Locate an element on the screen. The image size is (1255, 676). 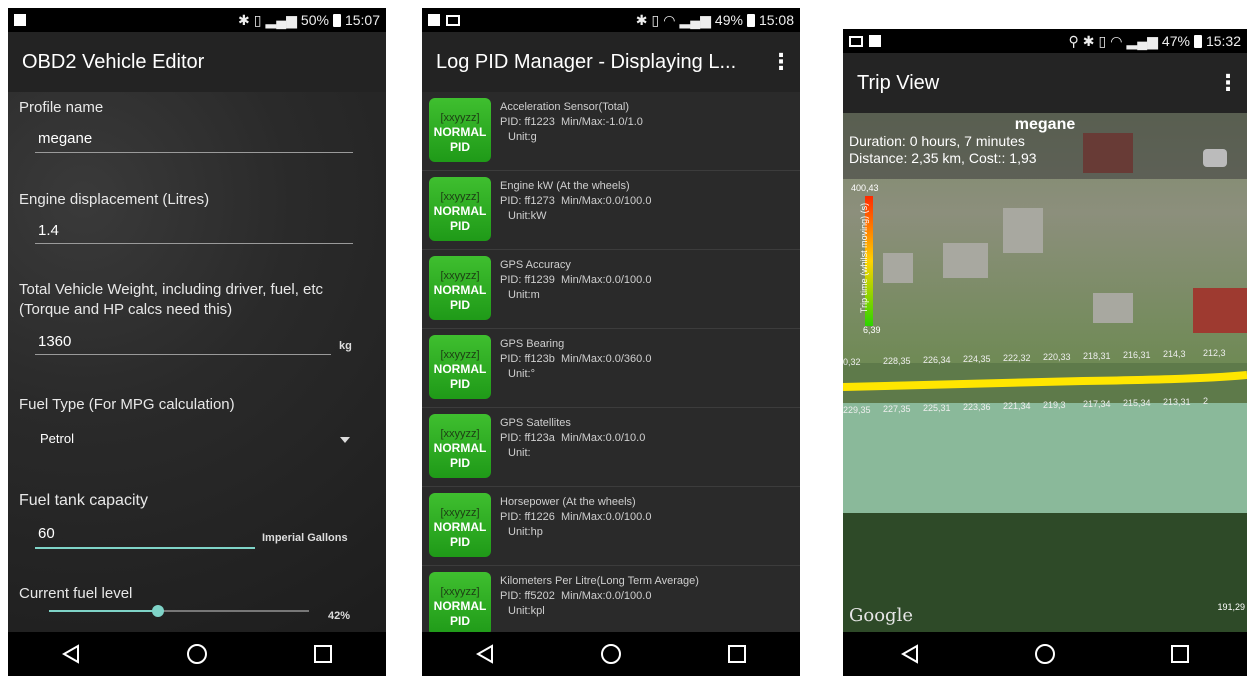
battery-percent: 49% is located at coordinates (728, 20).